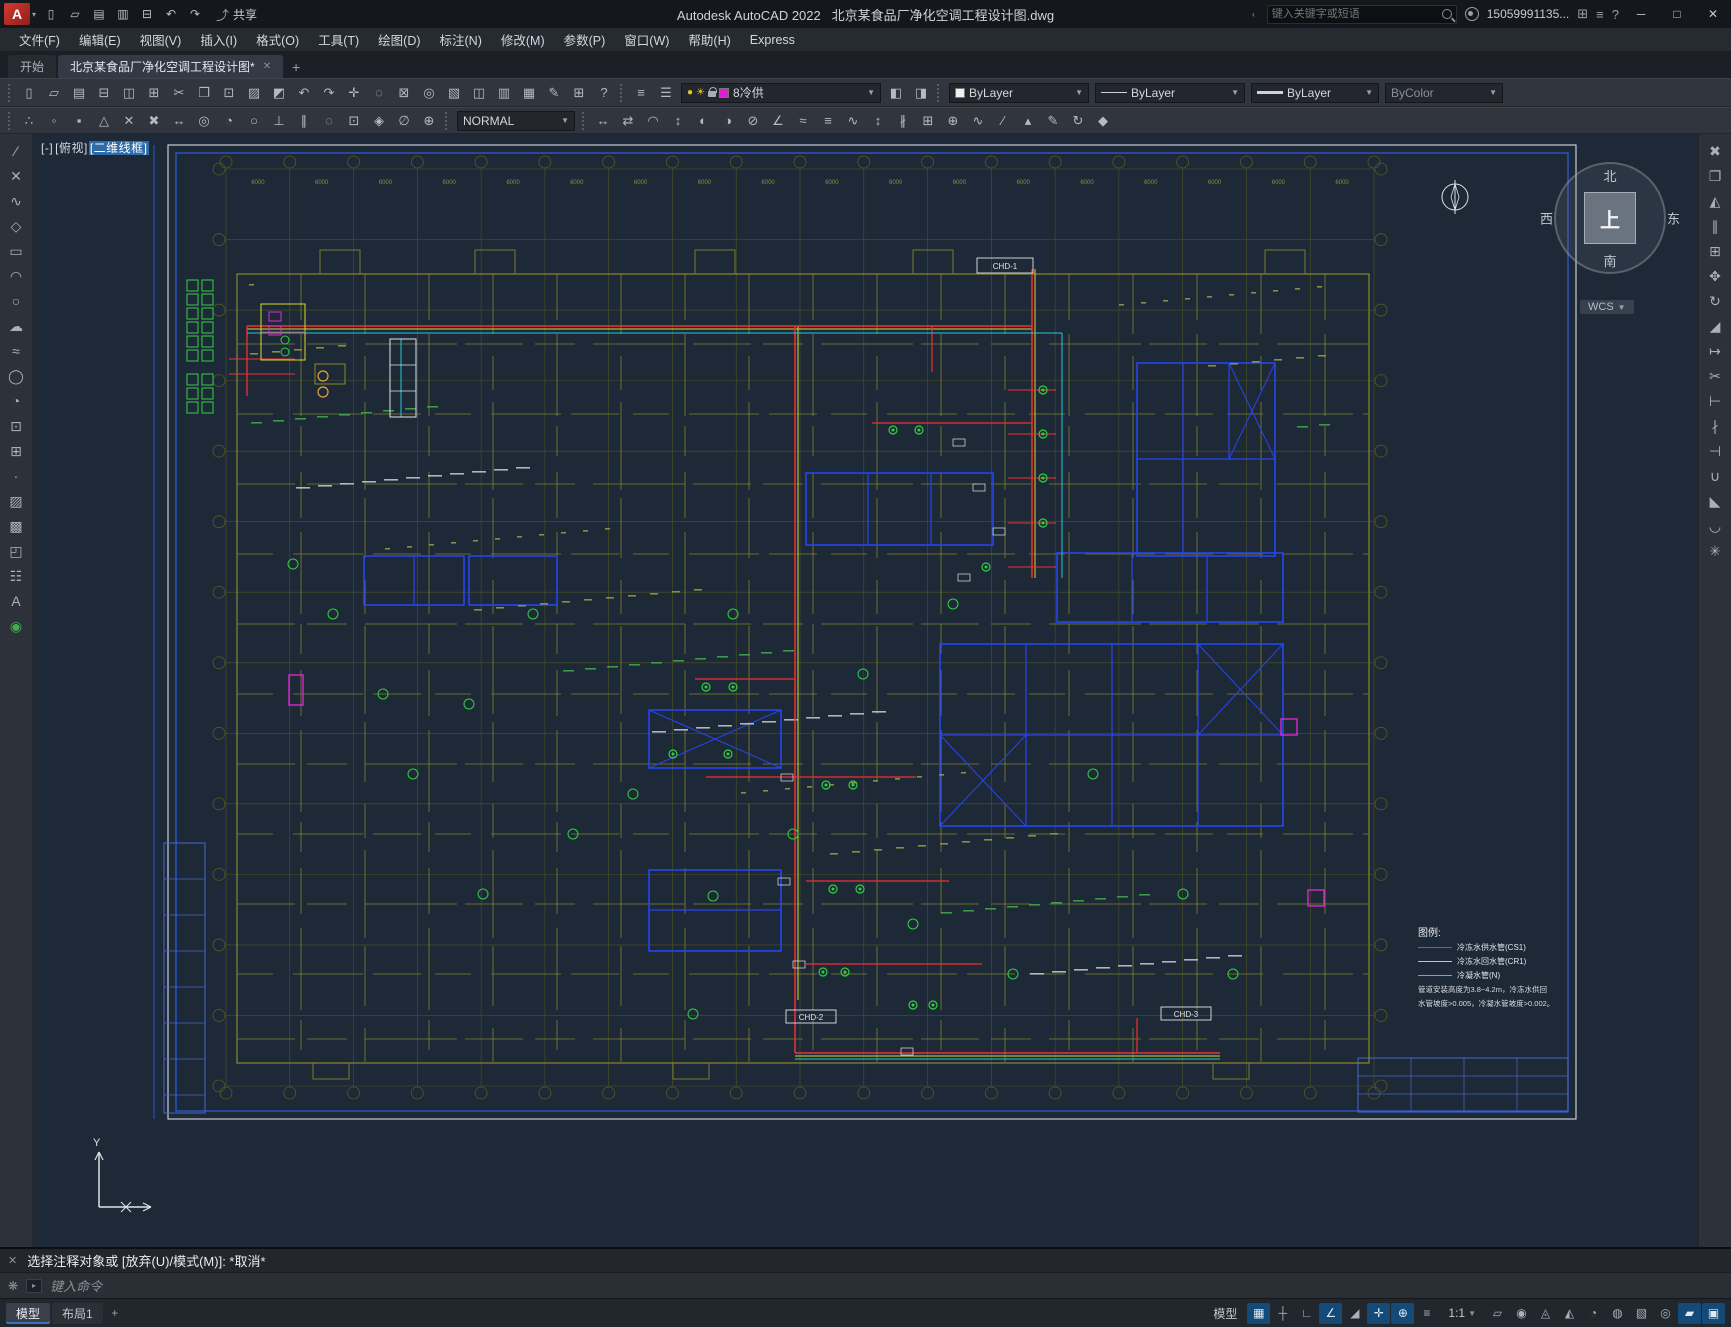  I want to click on dim-break-icon: ∦, so click(903, 121).